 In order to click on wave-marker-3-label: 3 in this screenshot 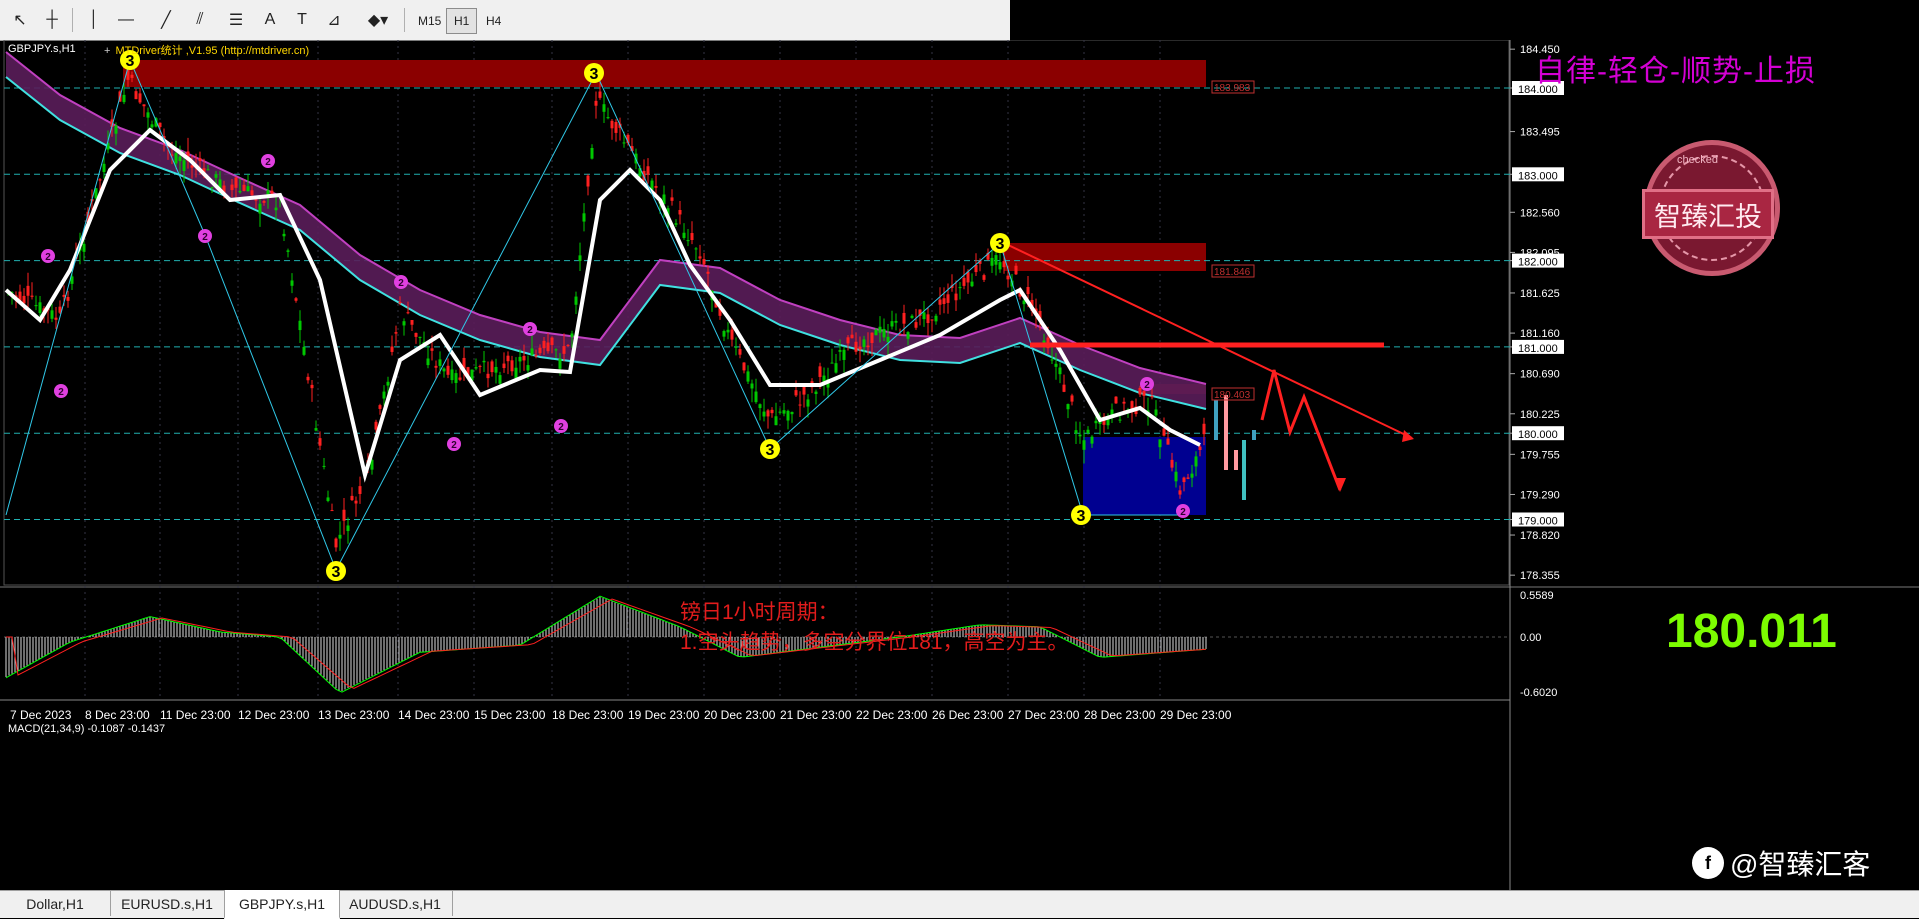, I will do `click(1000, 244)`.